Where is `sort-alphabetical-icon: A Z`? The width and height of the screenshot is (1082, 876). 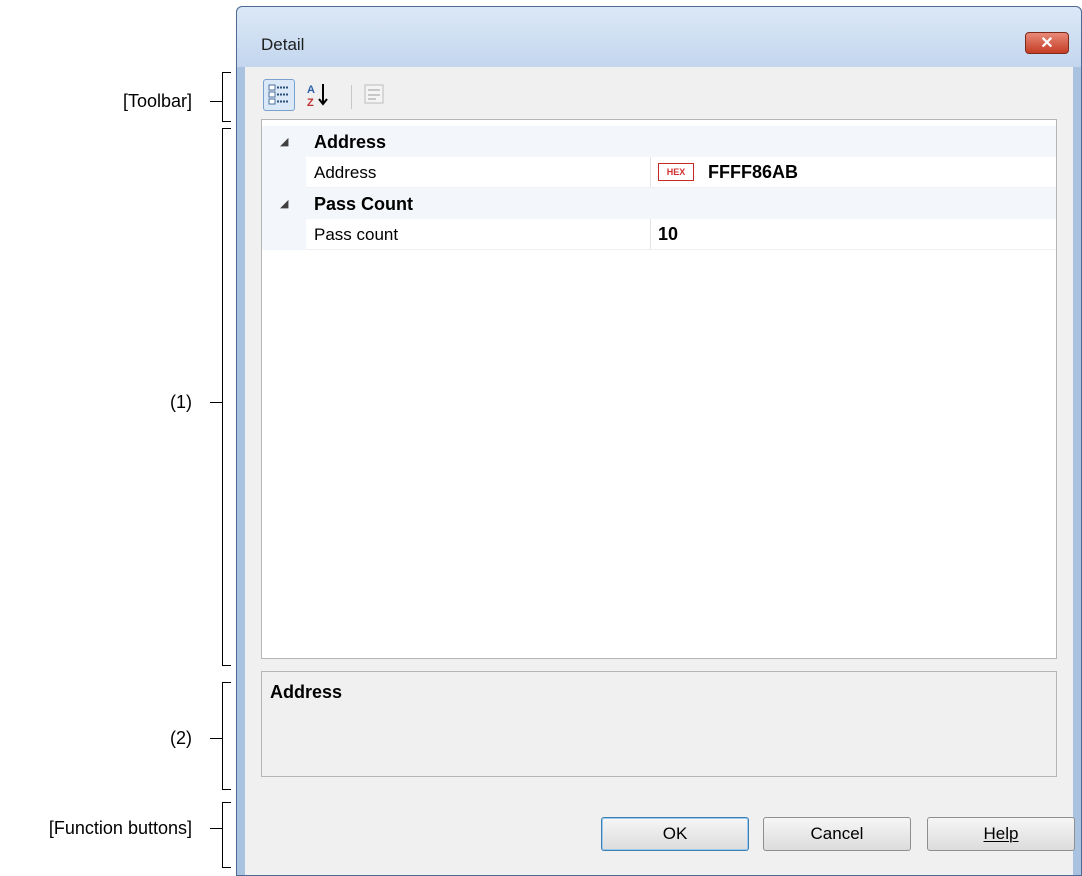 sort-alphabetical-icon: A Z is located at coordinates (317, 96).